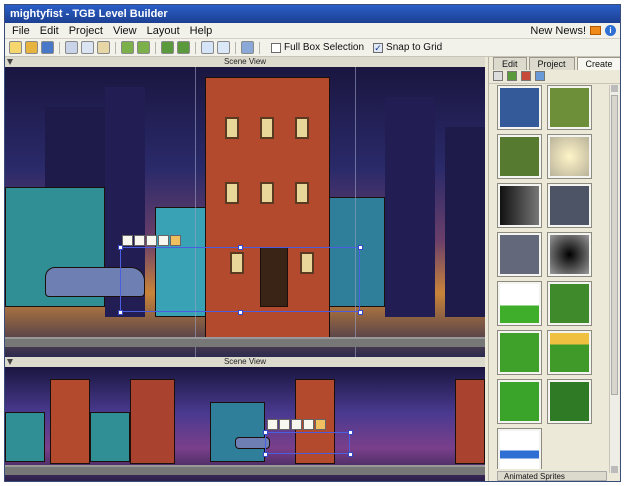  What do you see at coordinates (519, 401) in the screenshot?
I see `green-store-2-thumbnail` at bounding box center [519, 401].